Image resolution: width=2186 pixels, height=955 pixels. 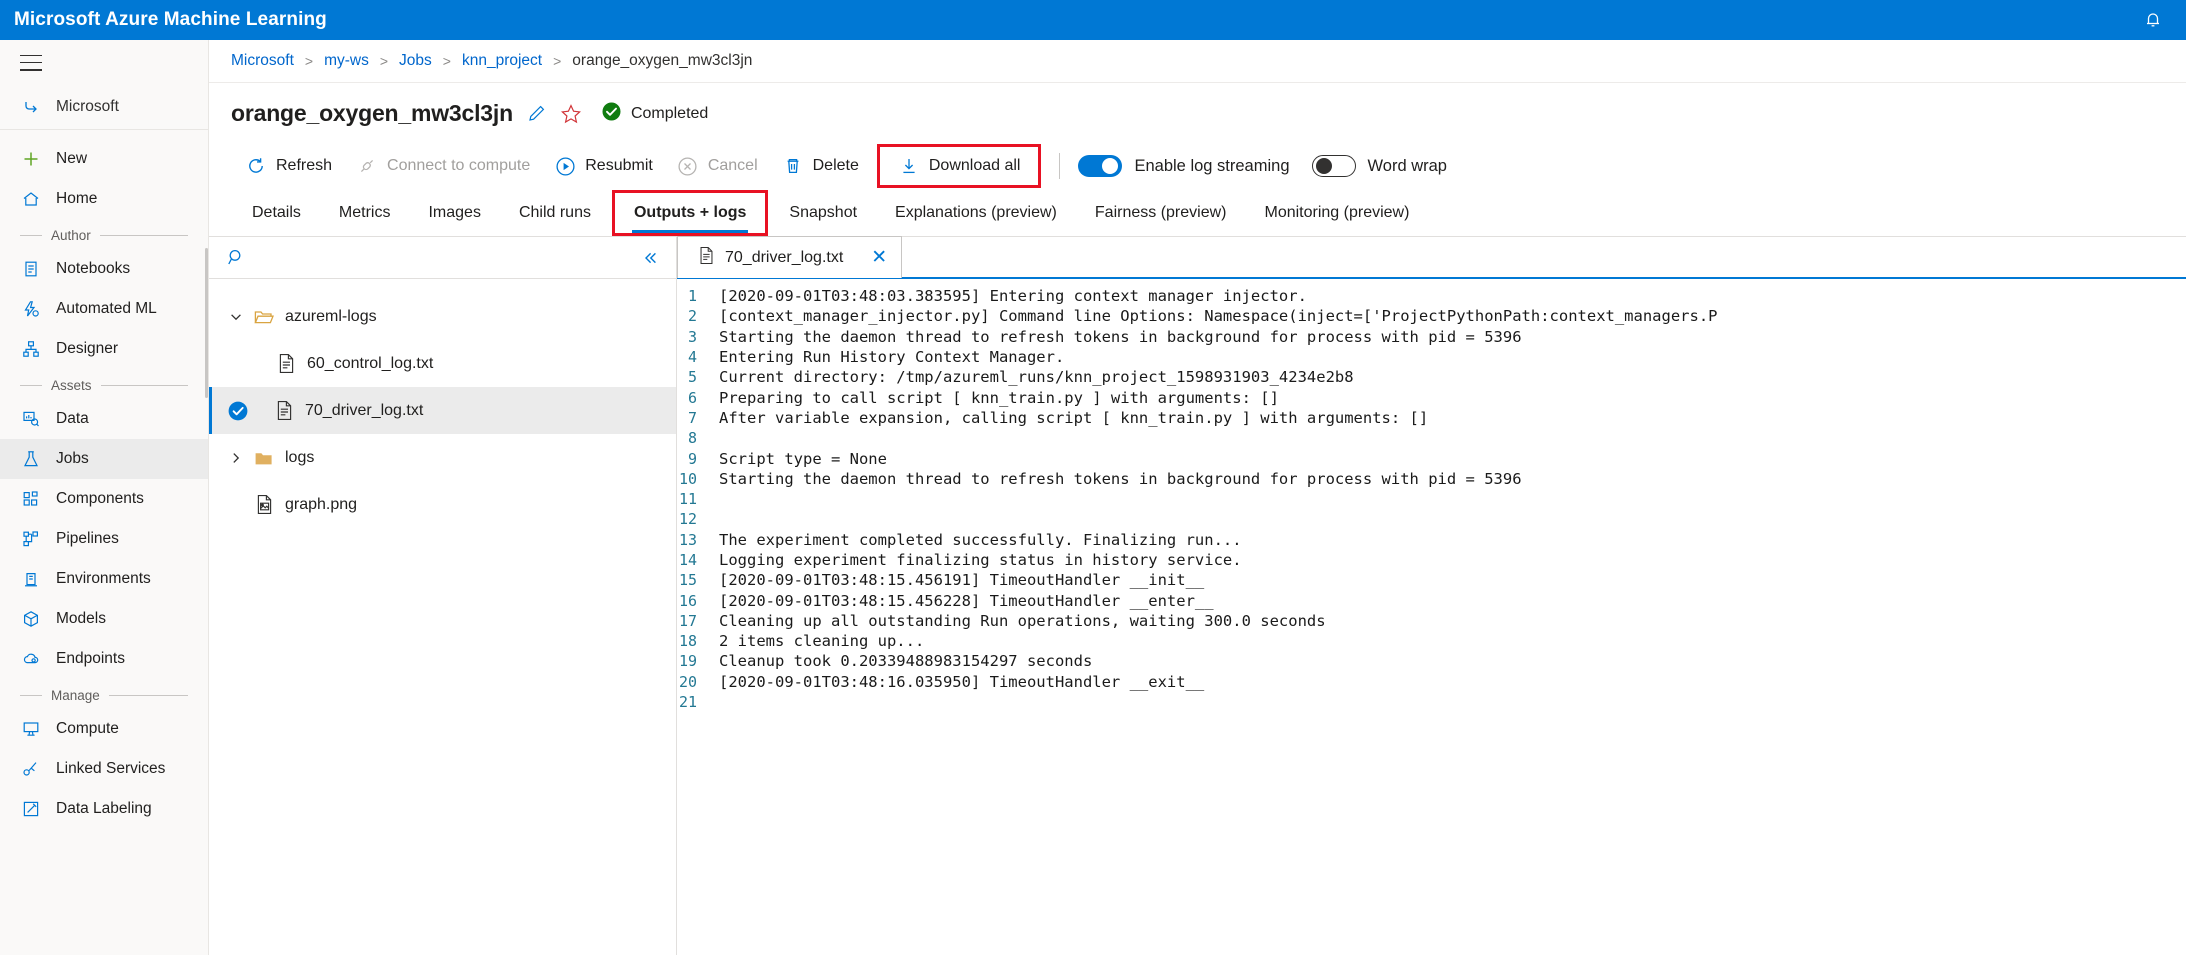 I want to click on sidebar-item-endpoints: Endpoints, so click(x=104, y=659).